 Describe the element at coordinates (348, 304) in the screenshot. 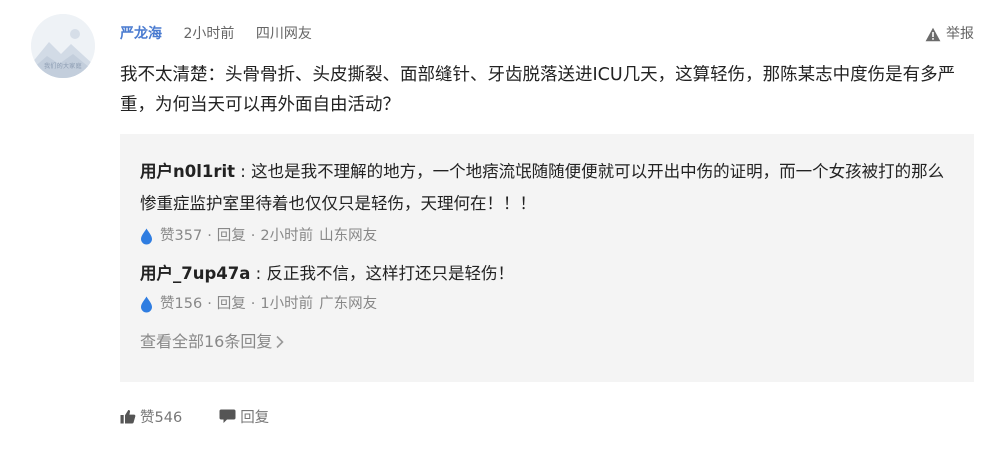

I see `reply-location: 广东网友` at that location.